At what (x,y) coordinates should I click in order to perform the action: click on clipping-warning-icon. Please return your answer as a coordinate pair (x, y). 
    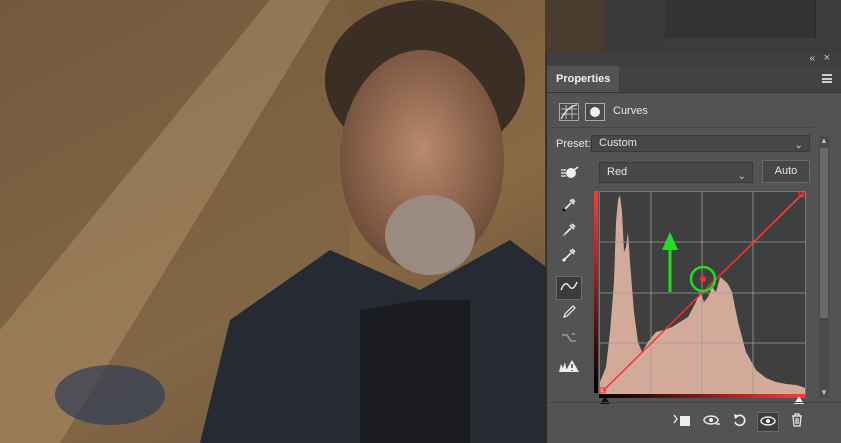
    Looking at the image, I should click on (569, 368).